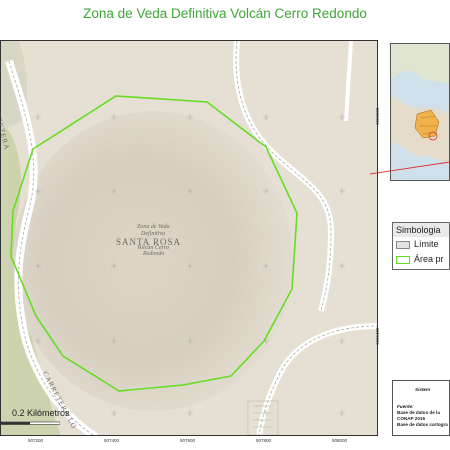  Describe the element at coordinates (403, 244) in the screenshot. I see `legend-swatch-boundary` at that location.